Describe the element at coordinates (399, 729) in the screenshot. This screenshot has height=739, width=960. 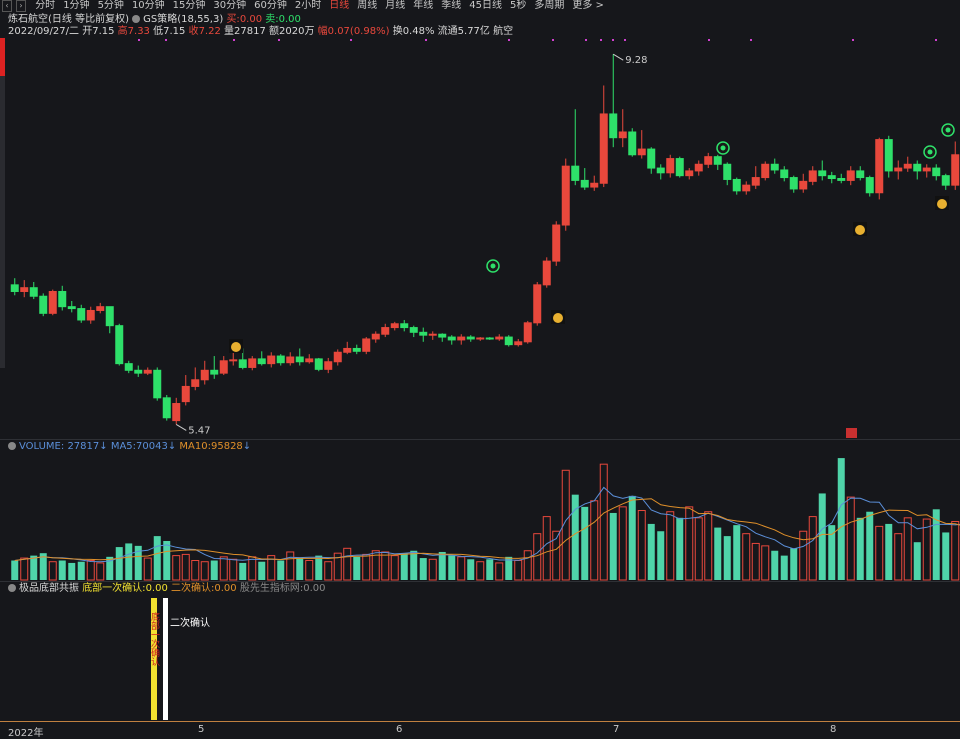
I see `x-label-jun: 6` at that location.